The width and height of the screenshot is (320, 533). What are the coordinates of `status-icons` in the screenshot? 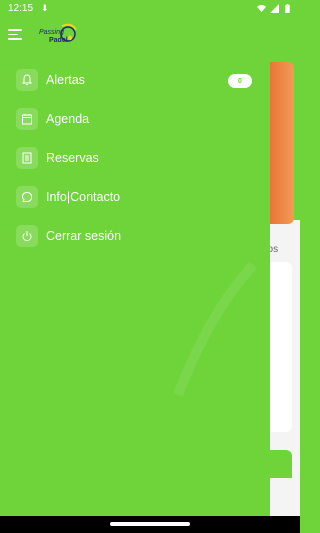 It's located at (274, 8).